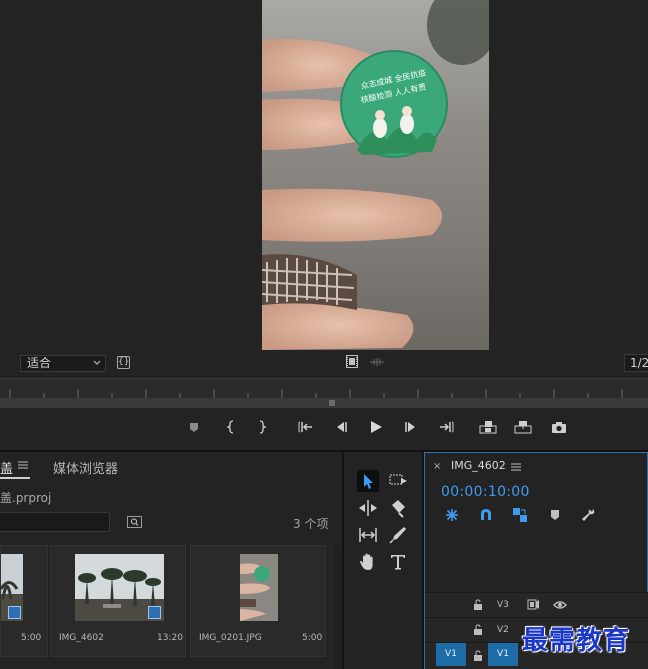 The width and height of the screenshot is (648, 669). What do you see at coordinates (588, 515) in the screenshot?
I see `wrench-icon` at bounding box center [588, 515].